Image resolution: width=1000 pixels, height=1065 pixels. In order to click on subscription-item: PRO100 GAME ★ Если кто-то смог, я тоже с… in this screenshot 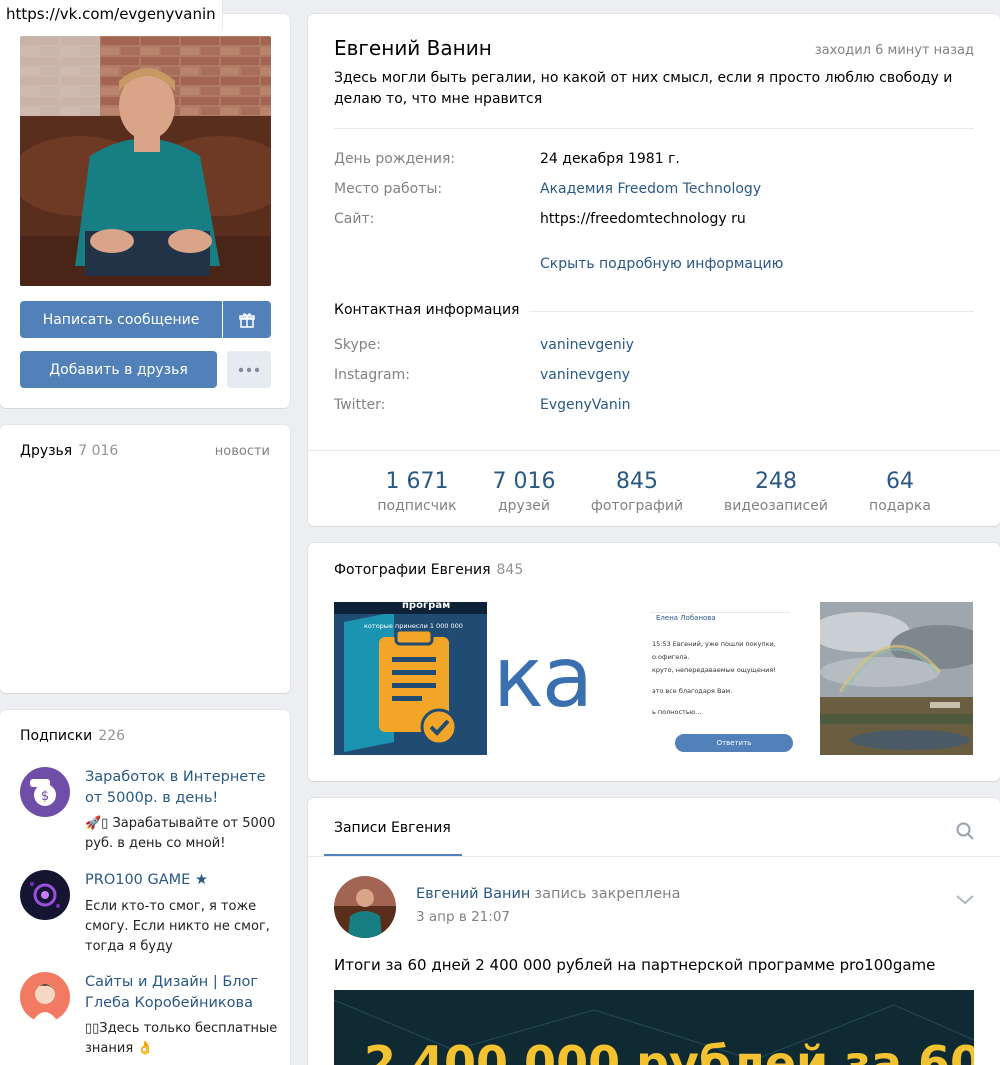, I will do `click(150, 917)`.